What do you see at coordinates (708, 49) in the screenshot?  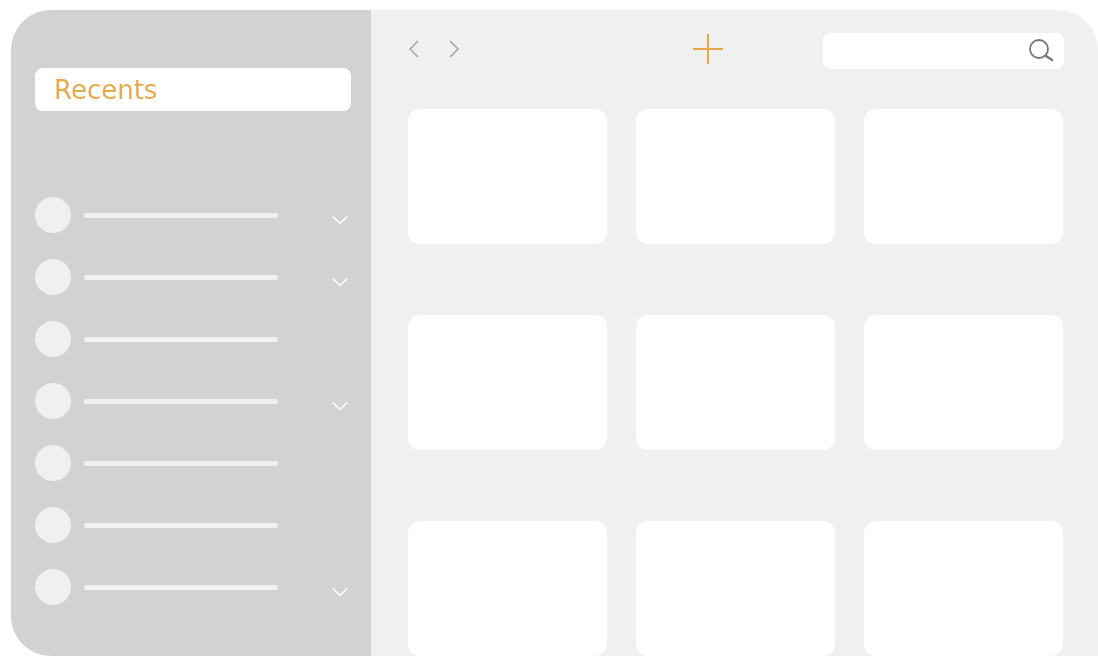 I see `add-icon` at bounding box center [708, 49].